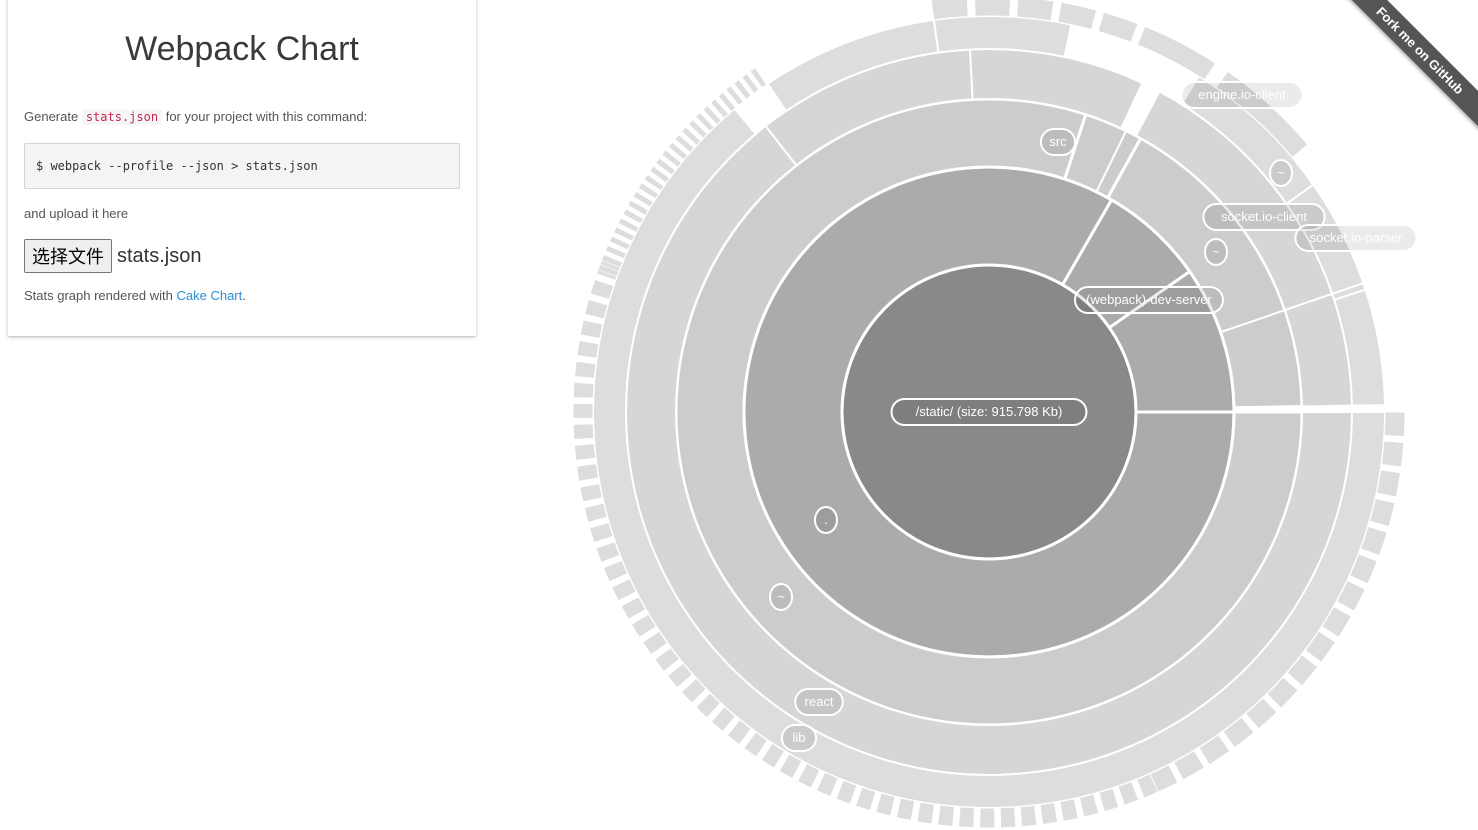 The width and height of the screenshot is (1478, 830). I want to click on label-webpack-dev-server: (webpack)-dev-server, so click(1149, 300).